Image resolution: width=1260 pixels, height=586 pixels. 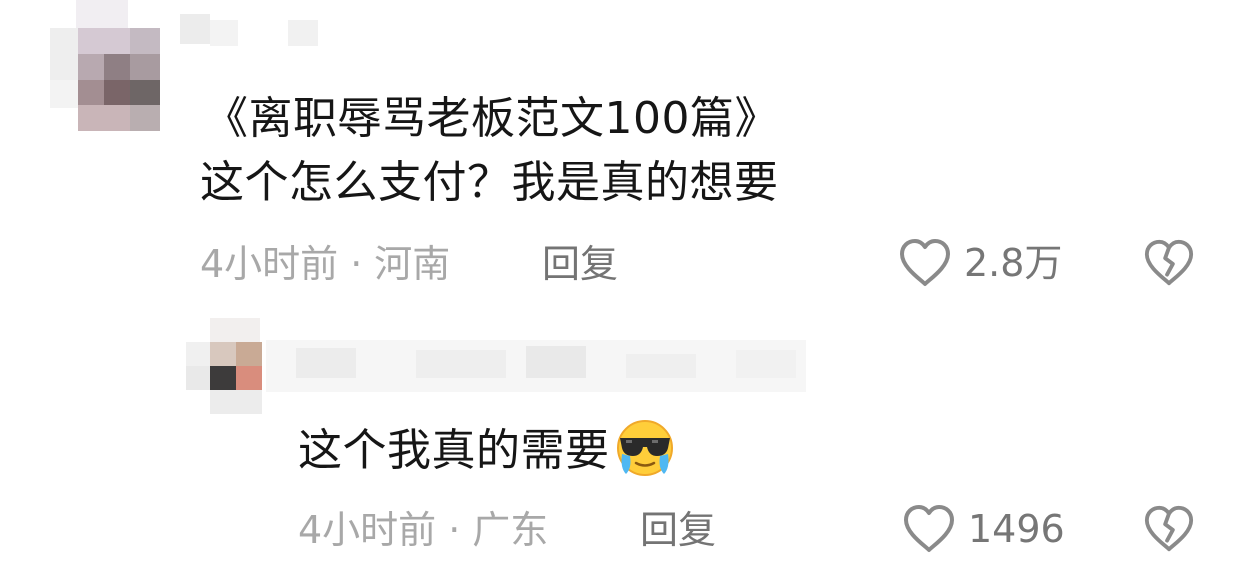 I want to click on like-button: 2.8万, so click(x=980, y=263).